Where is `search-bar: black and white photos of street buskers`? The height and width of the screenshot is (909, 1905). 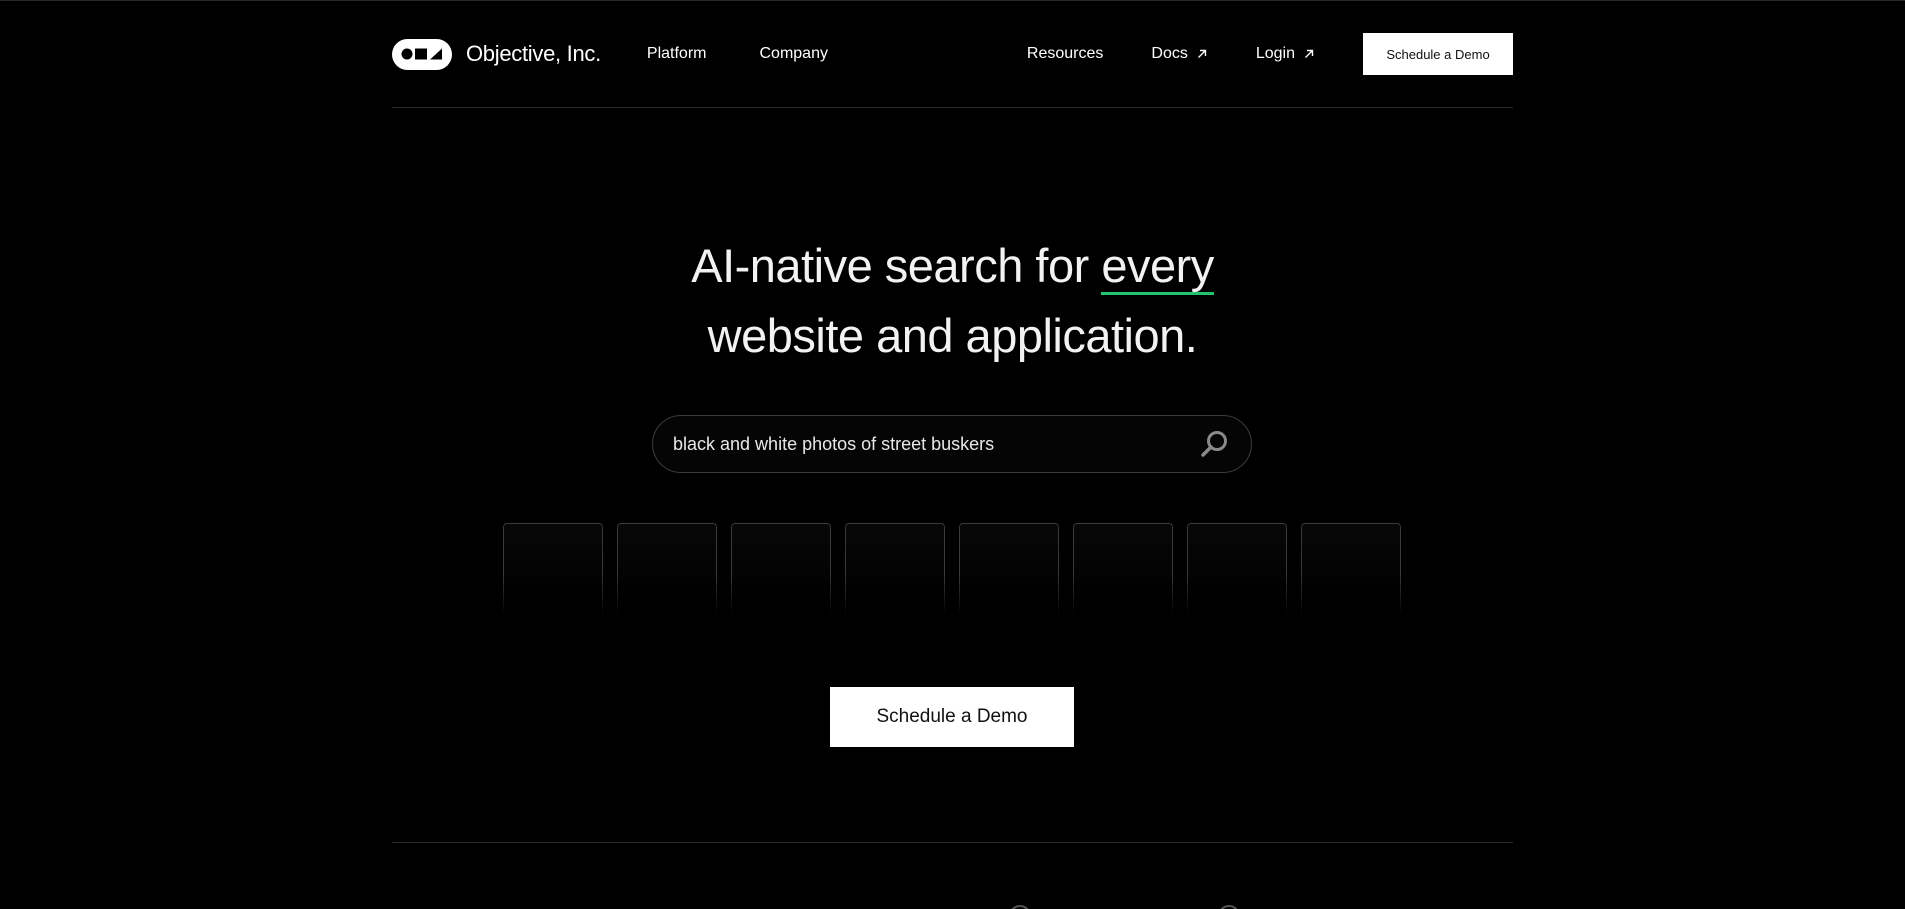 search-bar: black and white photos of street buskers is located at coordinates (952, 444).